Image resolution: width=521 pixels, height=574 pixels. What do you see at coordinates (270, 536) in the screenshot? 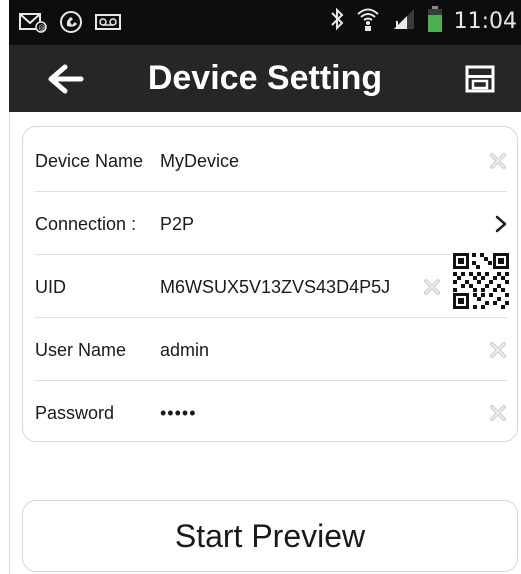
I see `start-preview-button: Start Preview` at bounding box center [270, 536].